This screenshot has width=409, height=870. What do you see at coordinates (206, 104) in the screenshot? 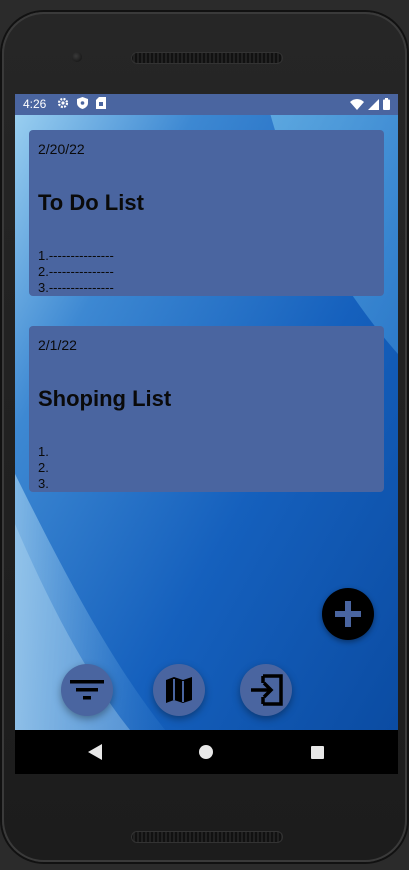
I see `status-bar: 4:26` at bounding box center [206, 104].